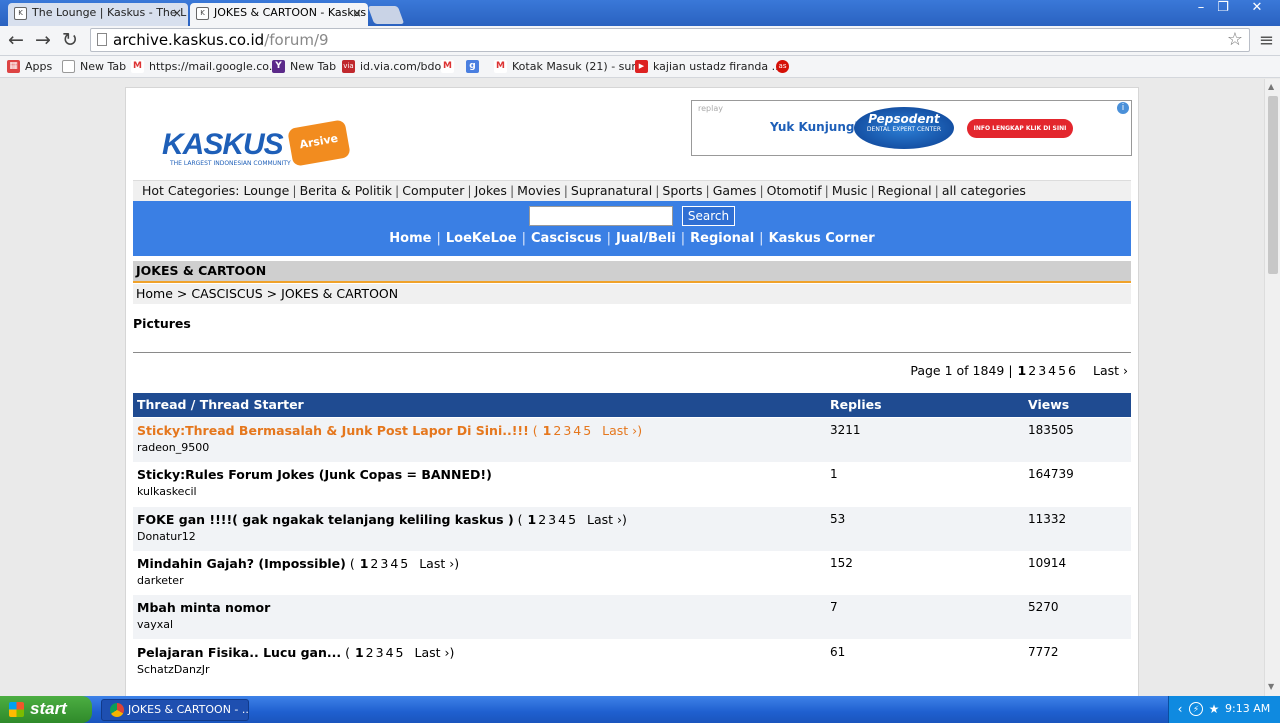 The width and height of the screenshot is (1280, 723). I want to click on bookmark-new-tab: New Tab, so click(94, 67).